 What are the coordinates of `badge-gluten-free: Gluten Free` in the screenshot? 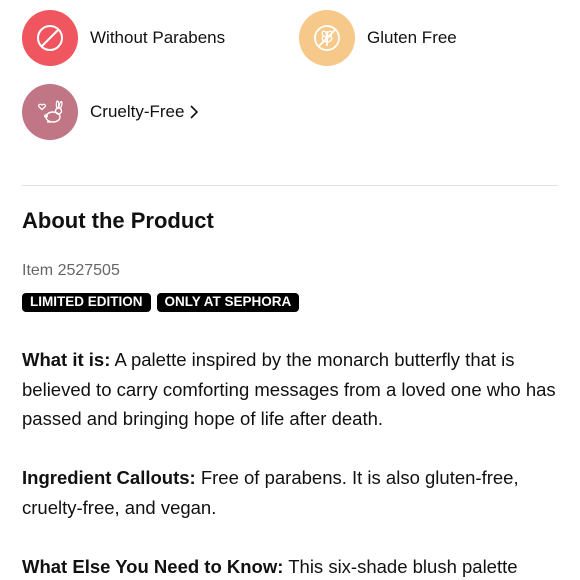 It's located at (378, 38).